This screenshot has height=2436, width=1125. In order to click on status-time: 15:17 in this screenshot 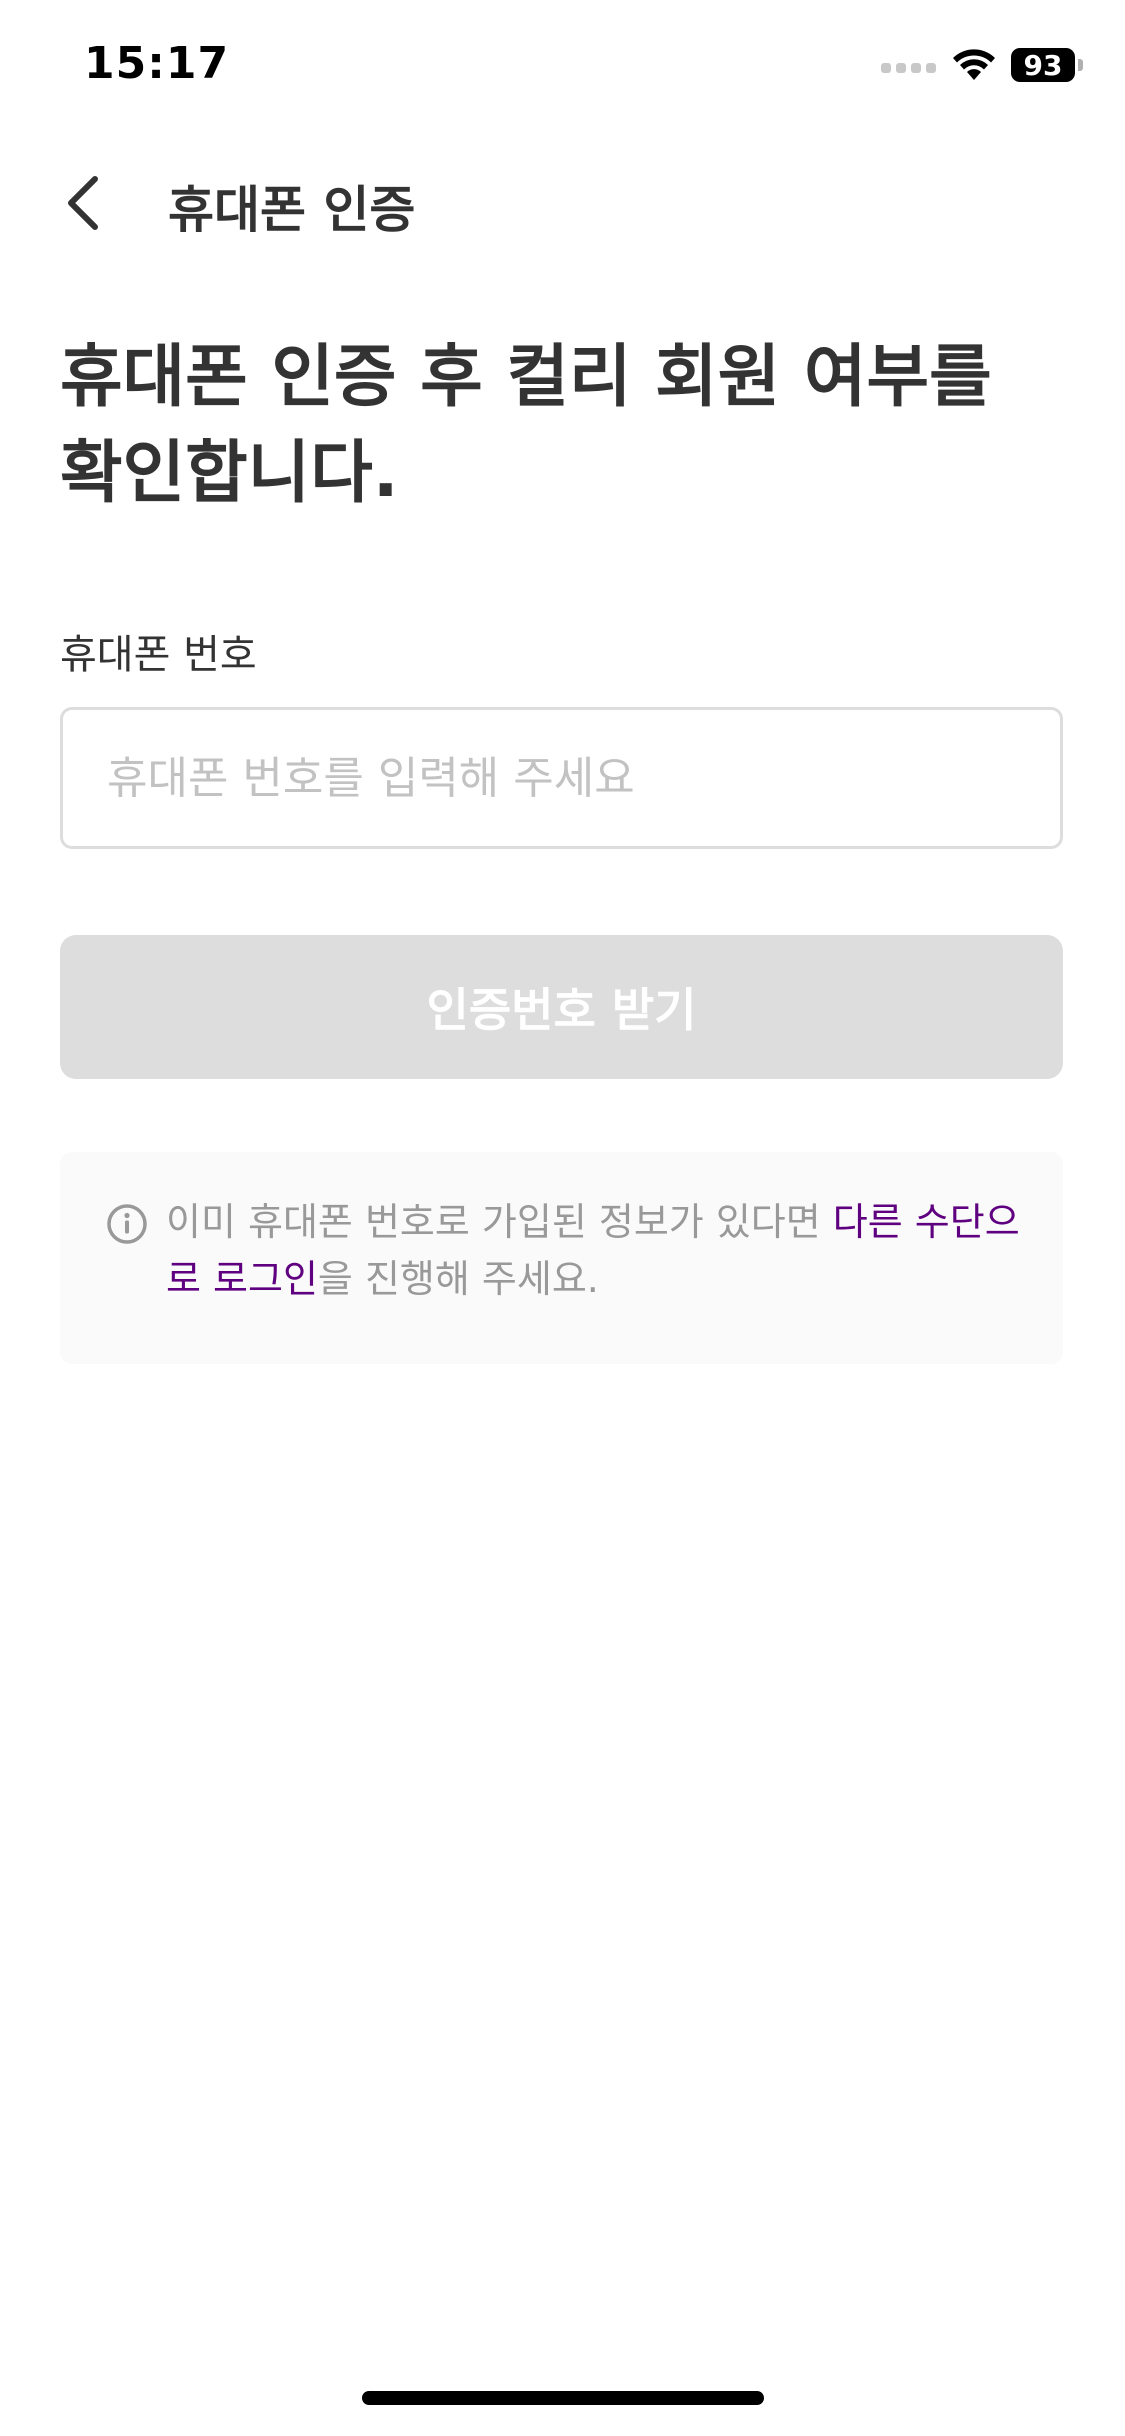, I will do `click(157, 63)`.